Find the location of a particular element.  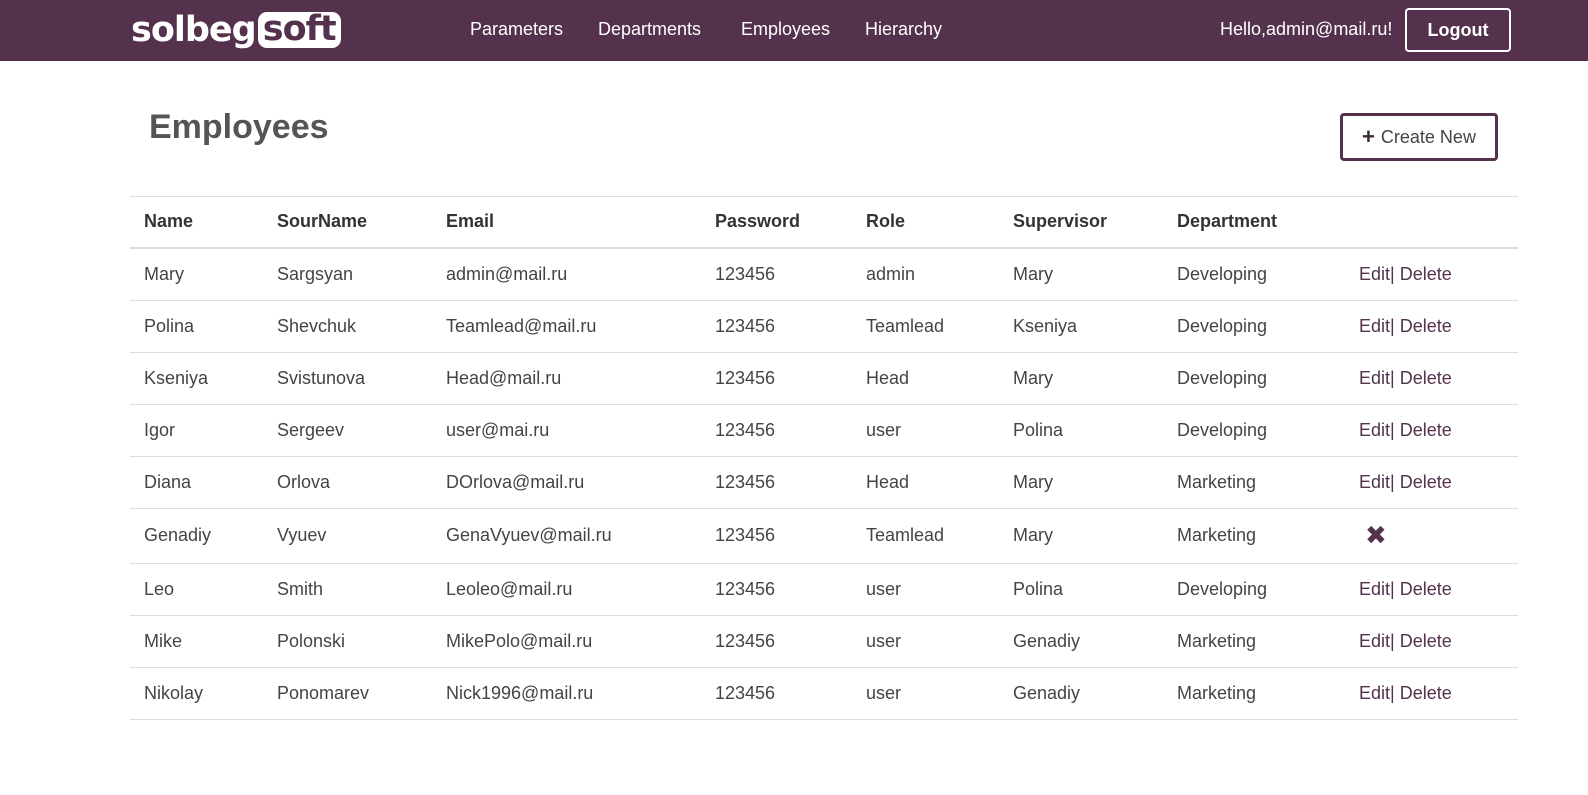

nav-link-parameters: Parameters is located at coordinates (516, 29).